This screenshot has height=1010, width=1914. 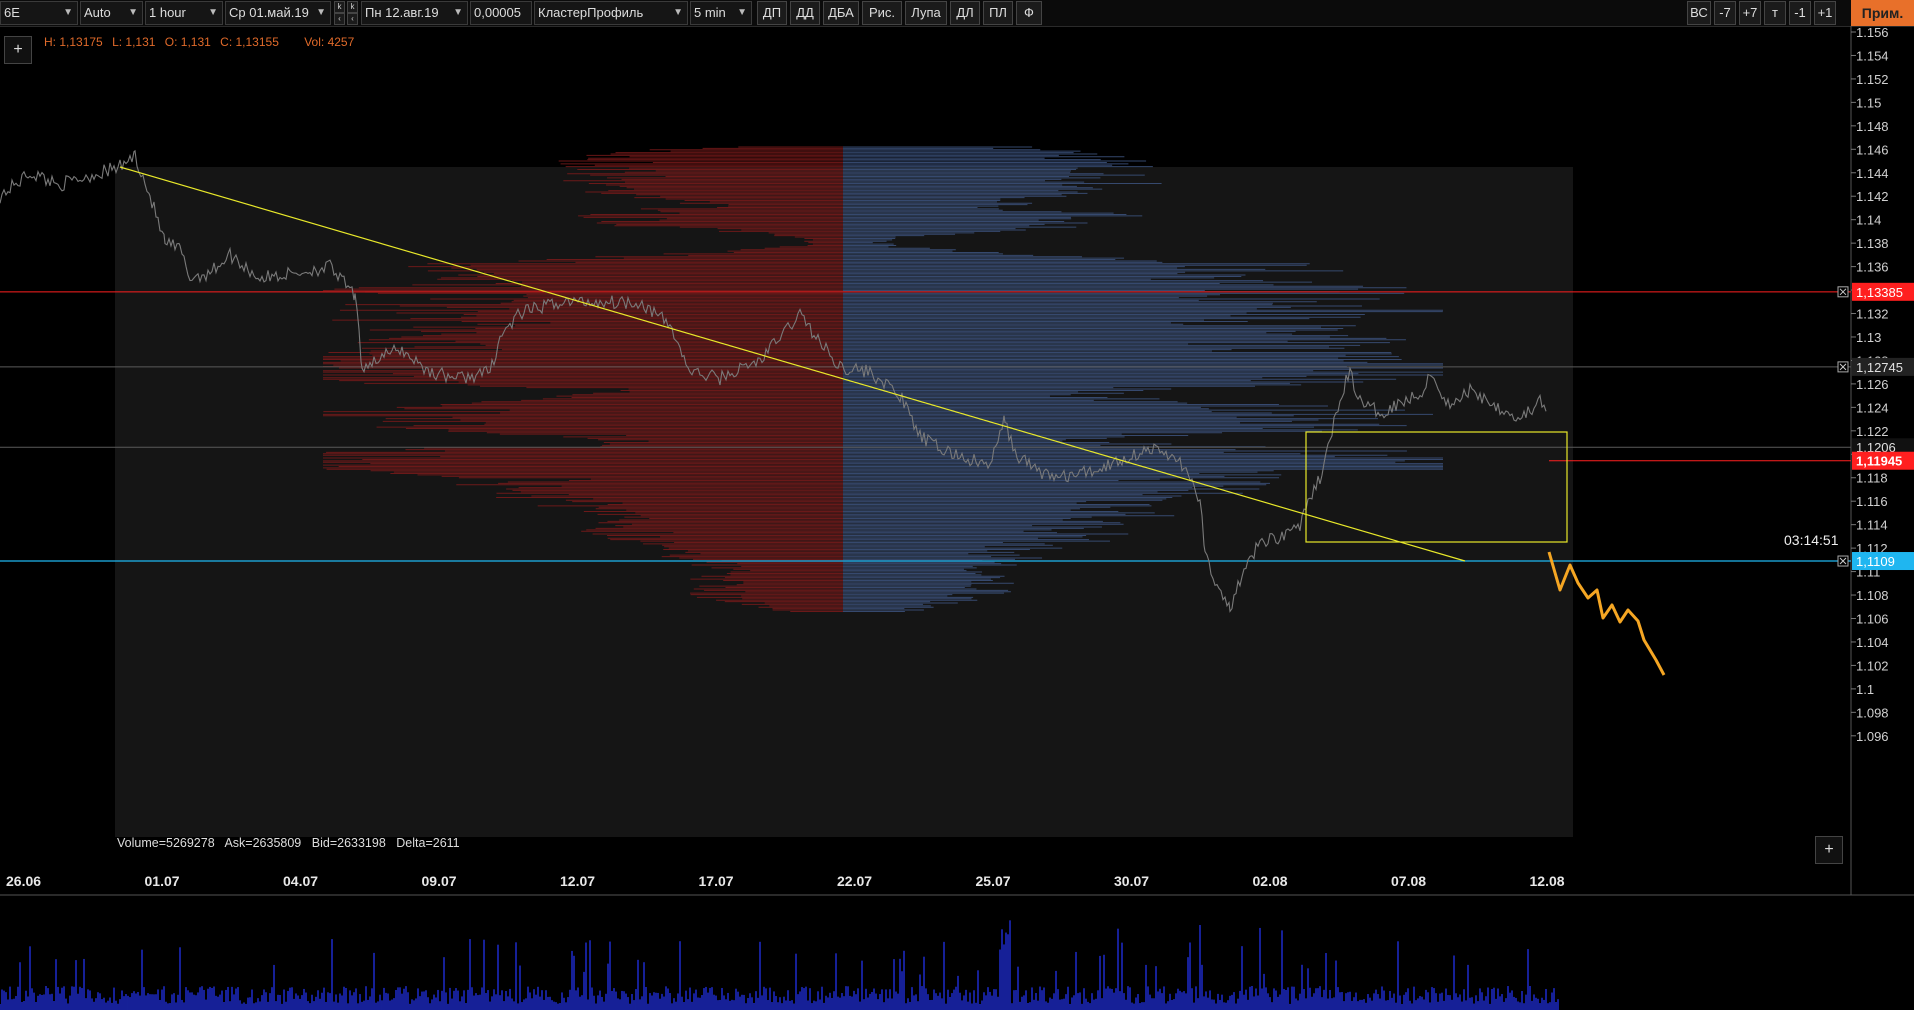 What do you see at coordinates (1872, 642) in the screenshot?
I see `price-tick-label: 1.104` at bounding box center [1872, 642].